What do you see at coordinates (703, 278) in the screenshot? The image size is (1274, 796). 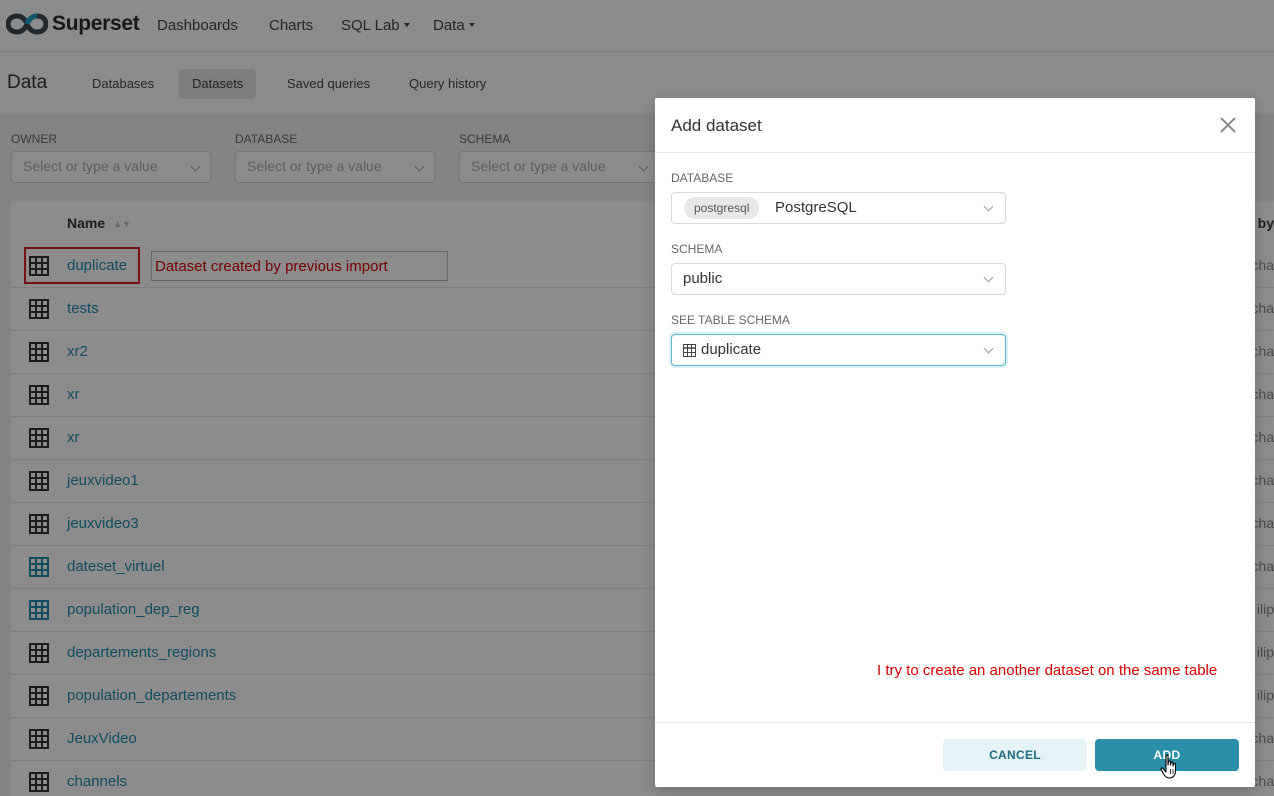 I see `schema-value: public` at bounding box center [703, 278].